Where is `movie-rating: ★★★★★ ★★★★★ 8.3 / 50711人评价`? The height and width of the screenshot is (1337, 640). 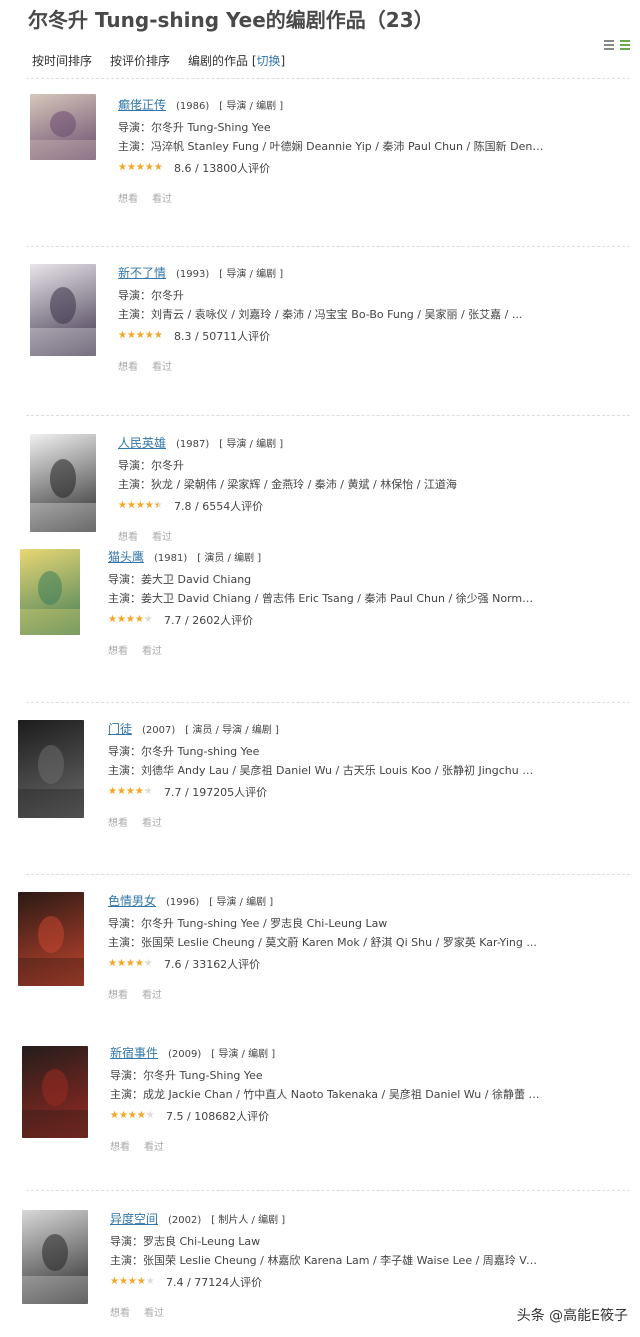
movie-rating: ★★★★★ ★★★★★ 8.3 / 50711人评价 is located at coordinates (320, 336).